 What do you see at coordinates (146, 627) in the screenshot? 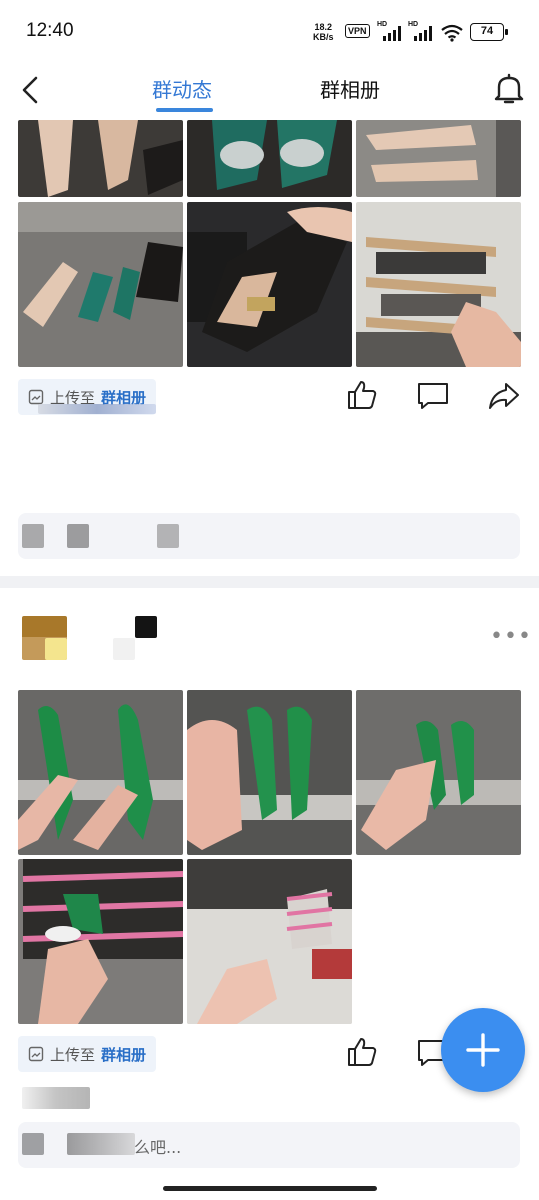
I see `blurred-username` at bounding box center [146, 627].